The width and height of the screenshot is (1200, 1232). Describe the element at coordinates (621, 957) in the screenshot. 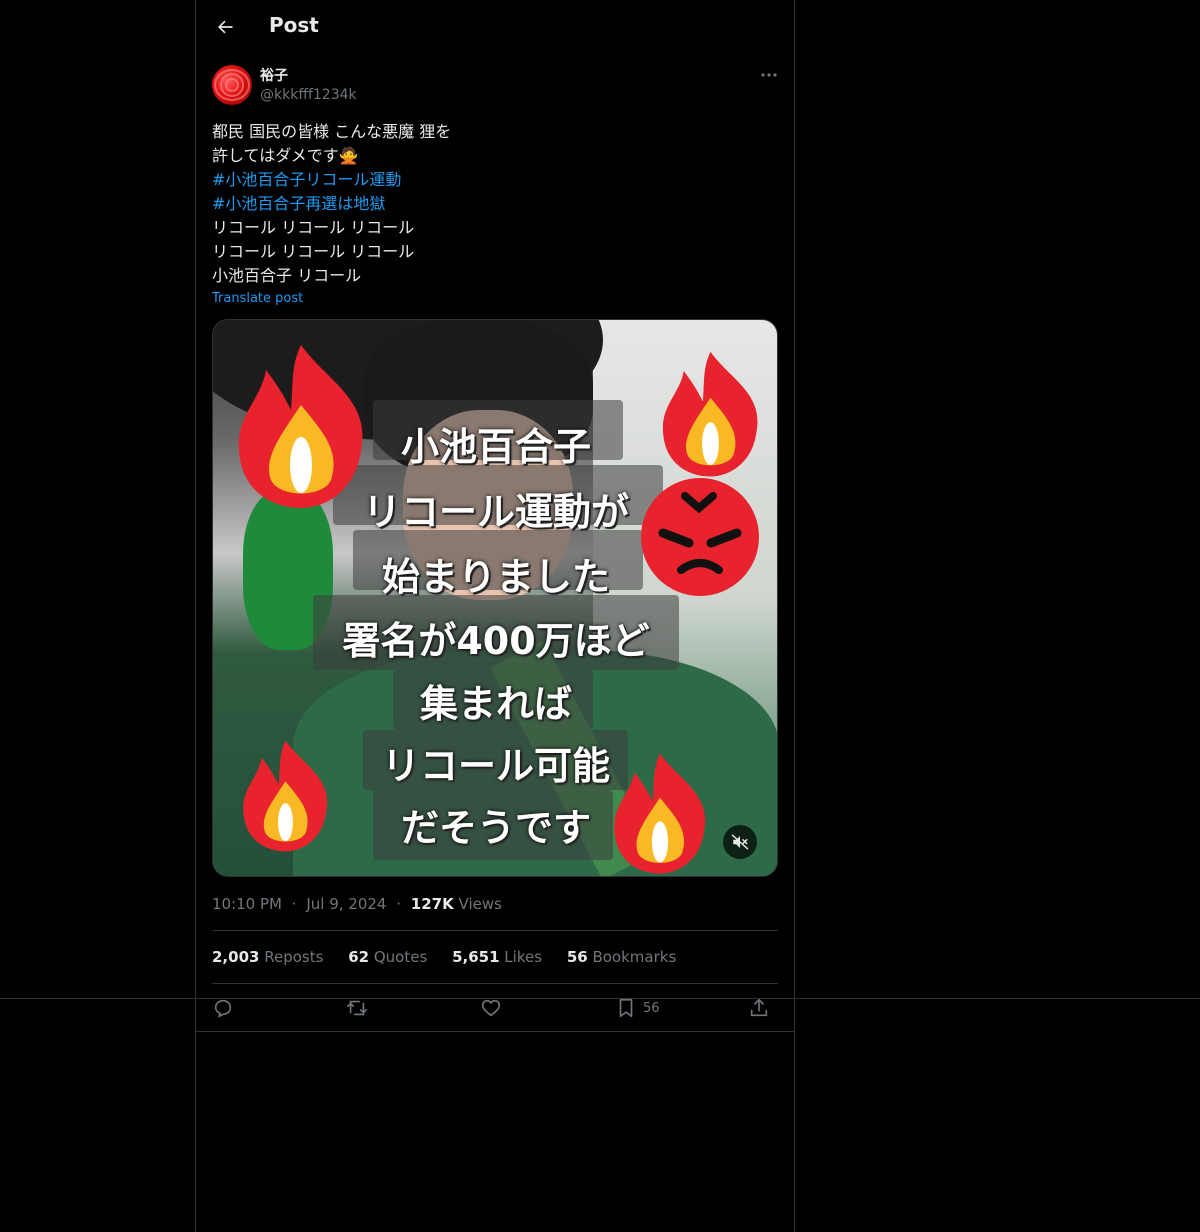

I see `bookmarks-stat: 56 Bookmarks` at that location.